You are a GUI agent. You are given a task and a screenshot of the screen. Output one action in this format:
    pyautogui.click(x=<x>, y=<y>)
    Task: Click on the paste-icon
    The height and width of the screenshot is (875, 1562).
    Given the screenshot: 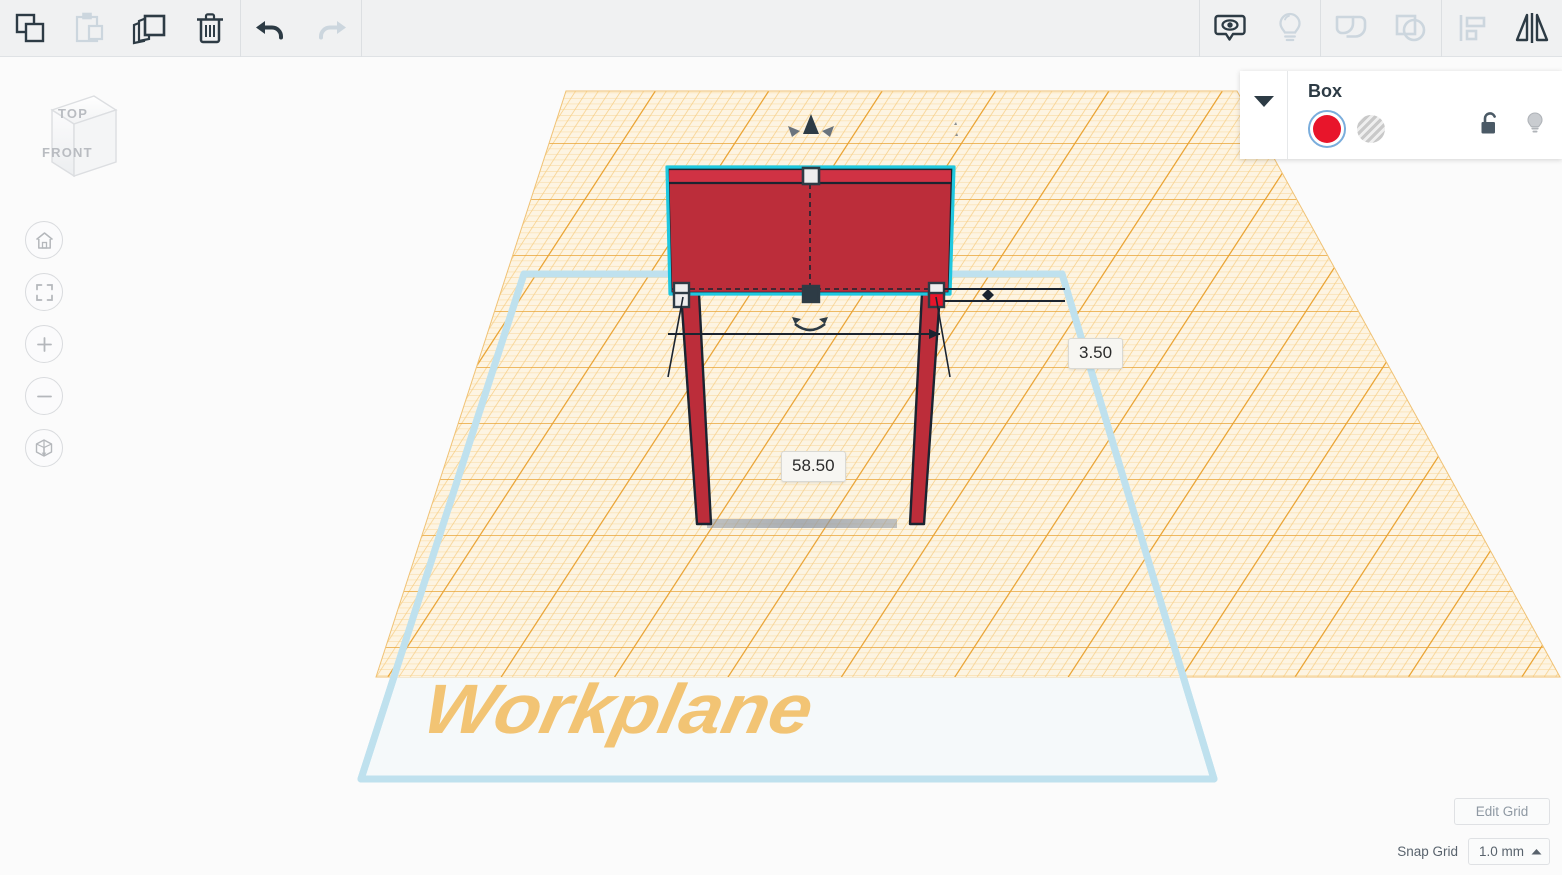 What is the action you would take?
    pyautogui.click(x=89, y=27)
    